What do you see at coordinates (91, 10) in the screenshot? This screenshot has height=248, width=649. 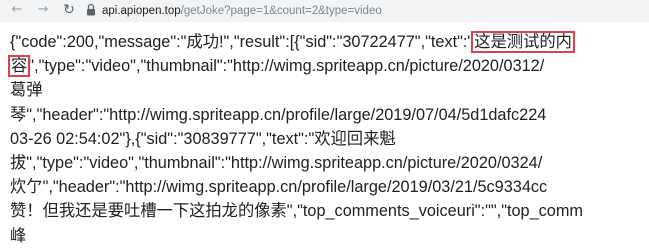 I see `lock-icon` at bounding box center [91, 10].